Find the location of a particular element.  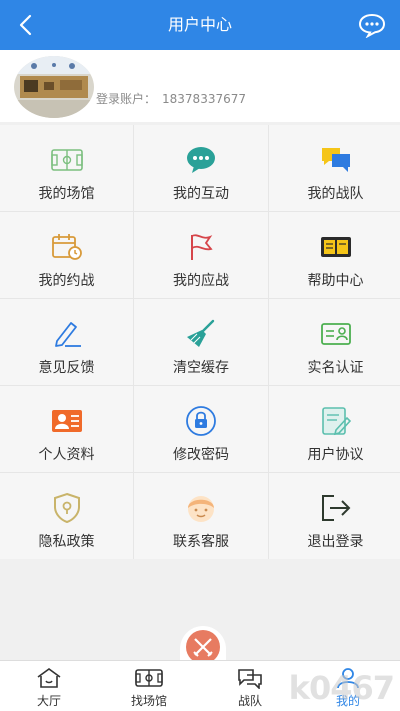

tab-team: 战队 is located at coordinates (250, 688).